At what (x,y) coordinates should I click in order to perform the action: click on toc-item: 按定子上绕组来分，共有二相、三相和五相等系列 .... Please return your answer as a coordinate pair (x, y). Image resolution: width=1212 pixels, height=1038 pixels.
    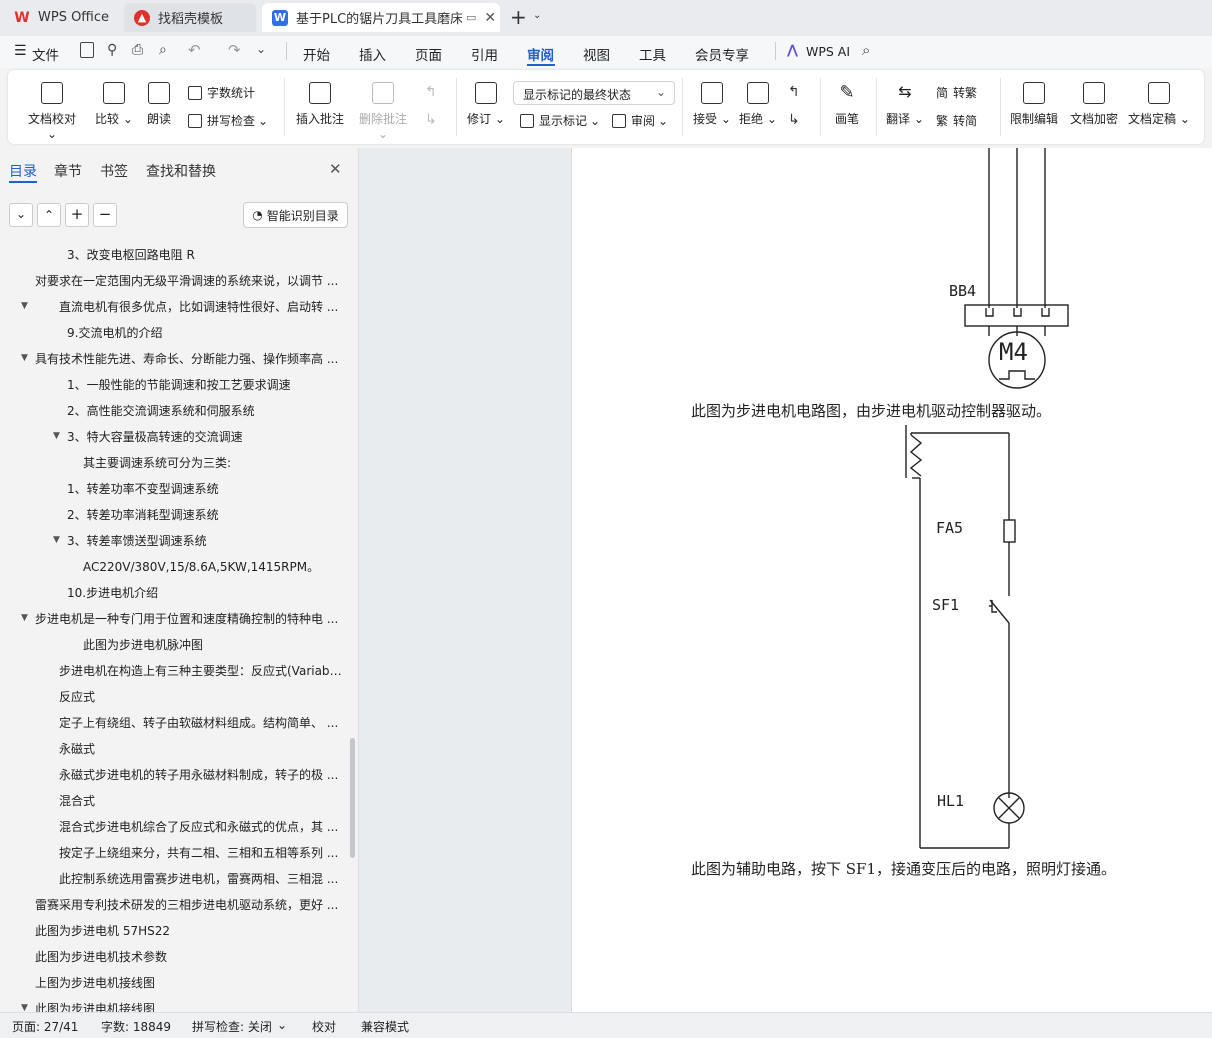
    Looking at the image, I should click on (200, 852).